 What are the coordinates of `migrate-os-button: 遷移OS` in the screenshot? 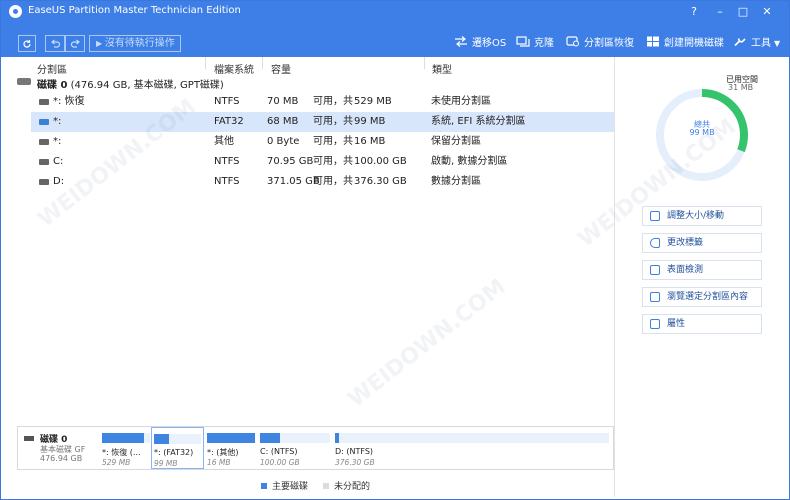 It's located at (480, 44).